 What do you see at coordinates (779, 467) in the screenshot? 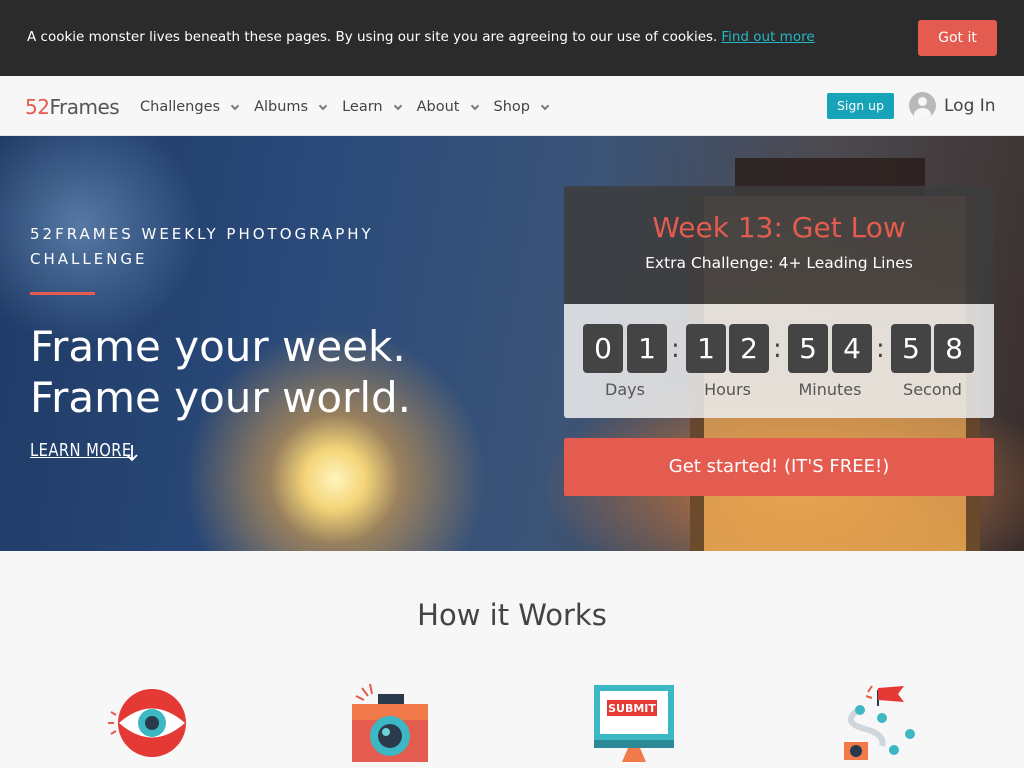
I see `get-started-button: Get started! (IT'S FREE!)` at bounding box center [779, 467].